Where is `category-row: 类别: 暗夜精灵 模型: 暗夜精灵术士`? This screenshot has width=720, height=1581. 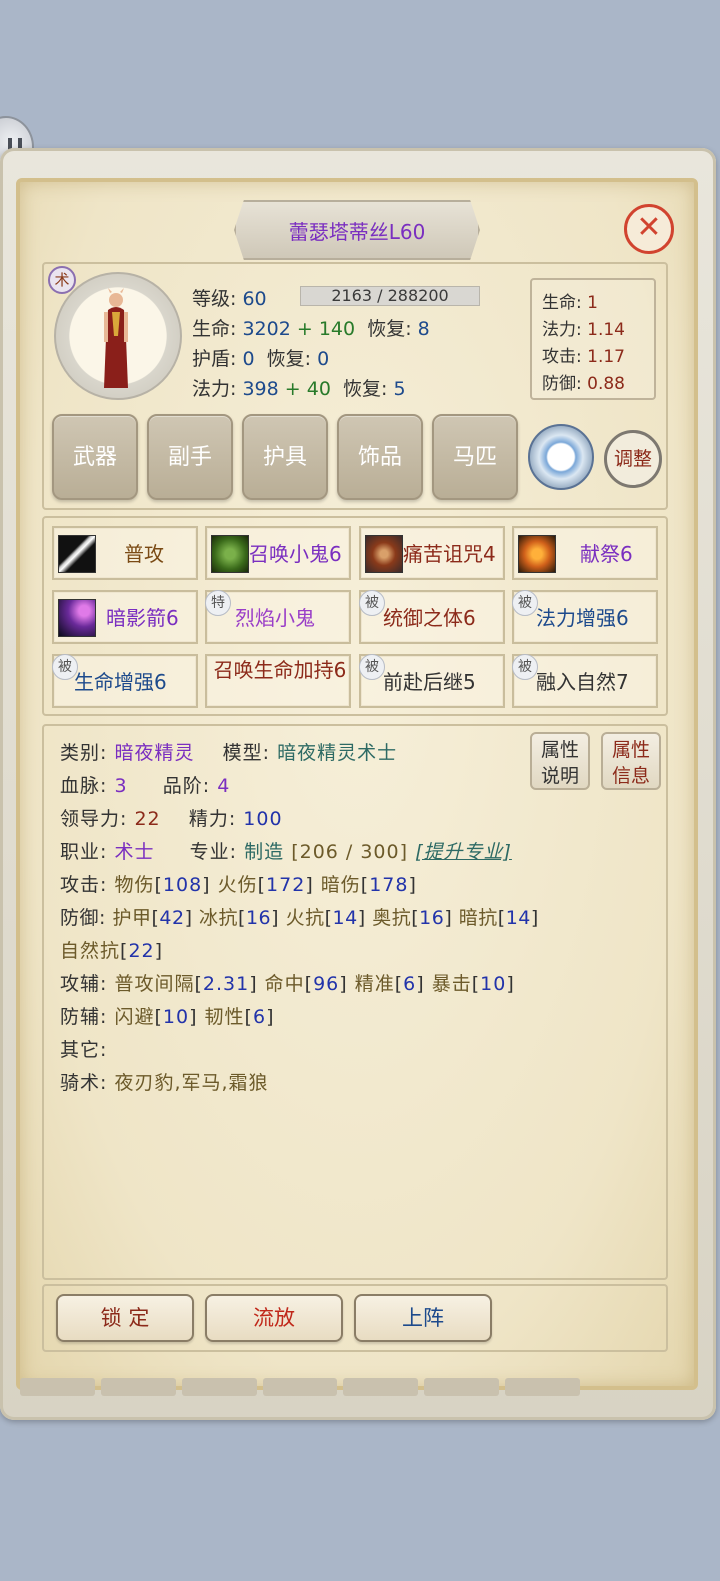
category-row: 类别: 暗夜精灵 模型: 暗夜精灵术士 is located at coordinates (228, 751).